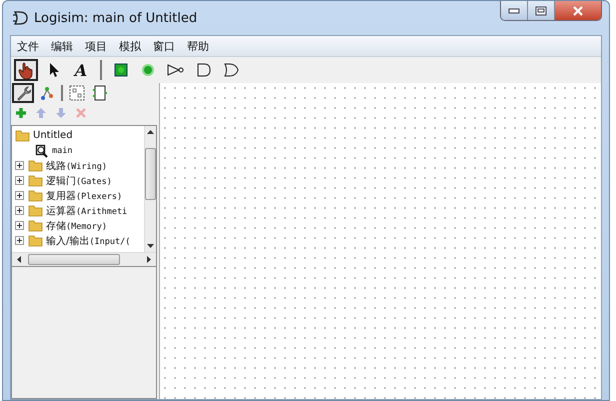 The height and width of the screenshot is (401, 616). What do you see at coordinates (87, 211) in the screenshot?
I see `tree-item: 运算器(Arithmeti` at bounding box center [87, 211].